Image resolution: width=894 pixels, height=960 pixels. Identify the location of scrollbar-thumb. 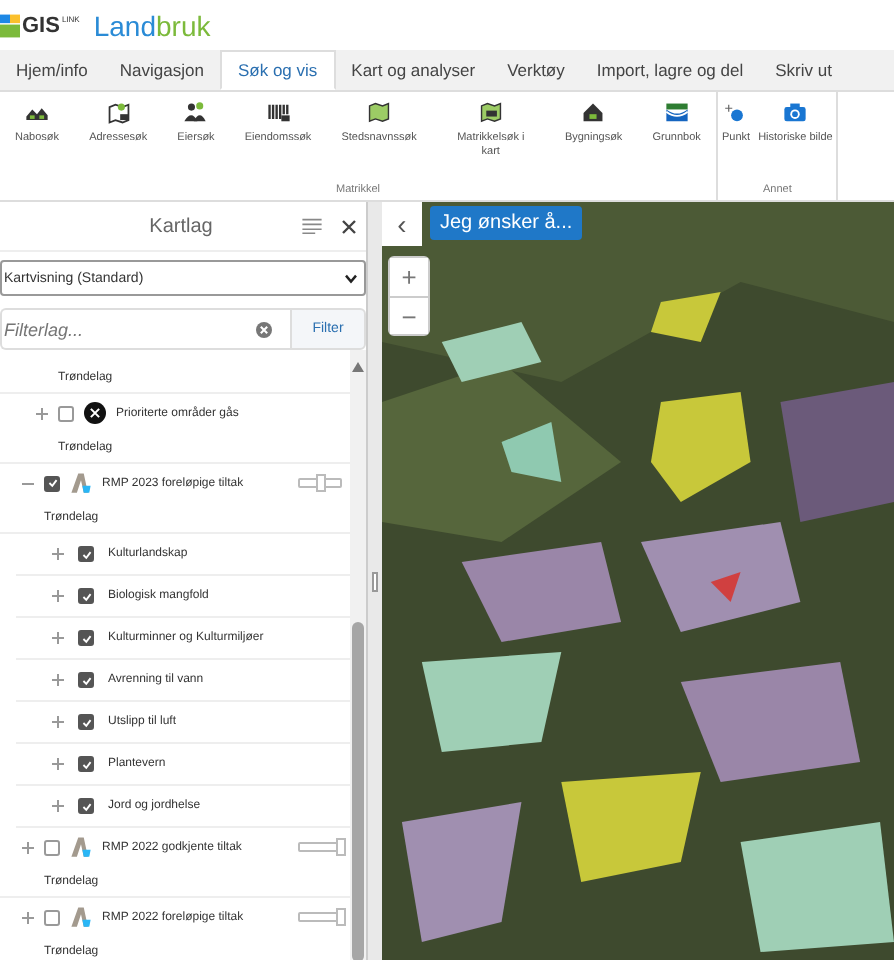
(358, 791).